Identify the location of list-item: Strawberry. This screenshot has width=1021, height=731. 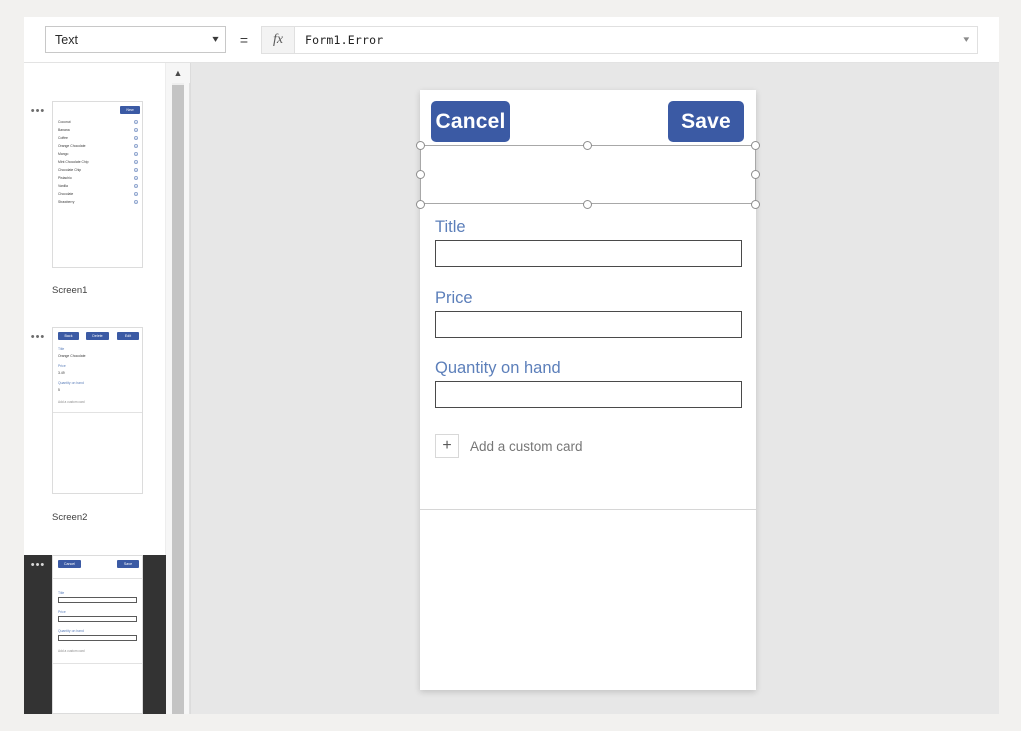
(66, 202).